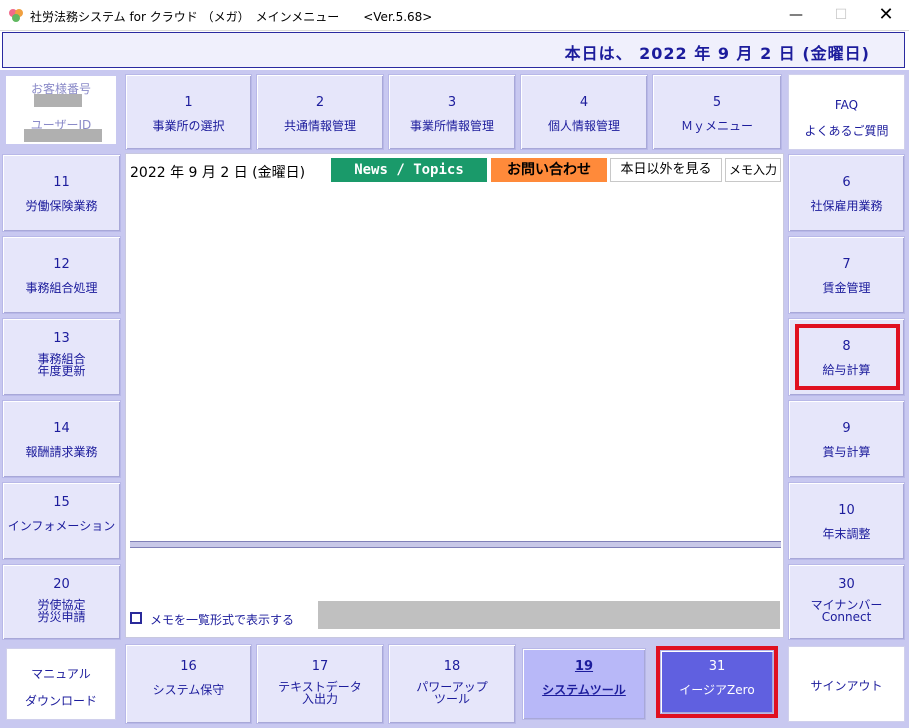 The width and height of the screenshot is (909, 728). What do you see at coordinates (584, 666) in the screenshot?
I see `menu-number: 19` at bounding box center [584, 666].